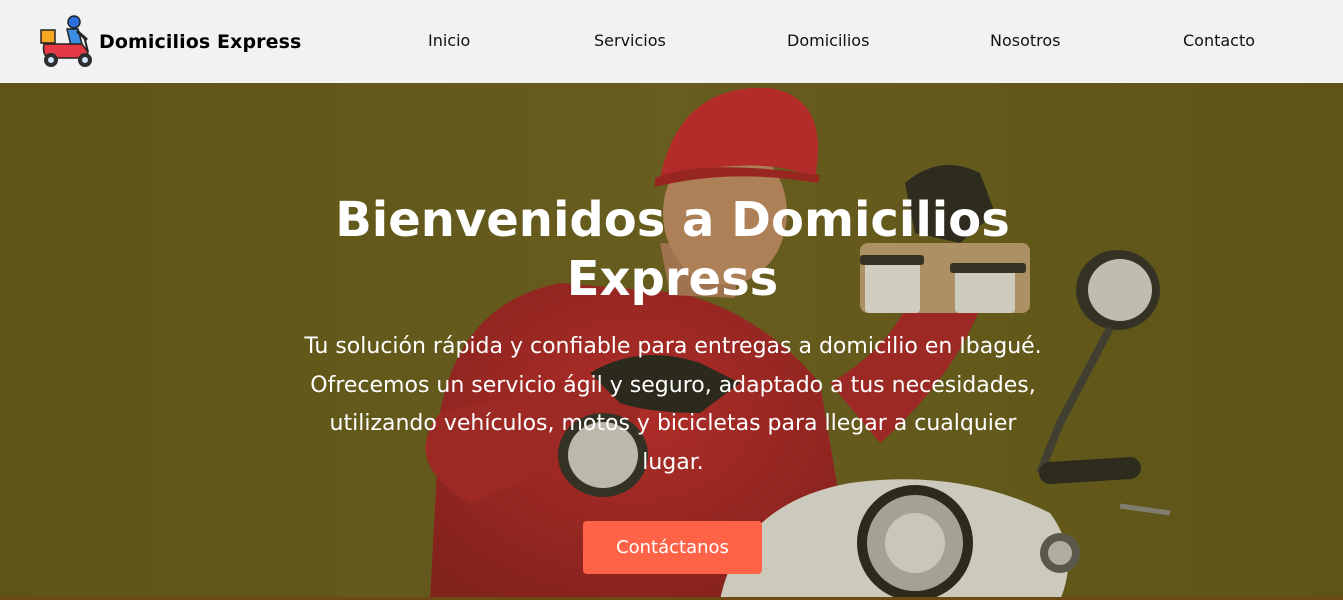 The width and height of the screenshot is (1343, 600). I want to click on nav-link-contacto: Contacto, so click(1219, 40).